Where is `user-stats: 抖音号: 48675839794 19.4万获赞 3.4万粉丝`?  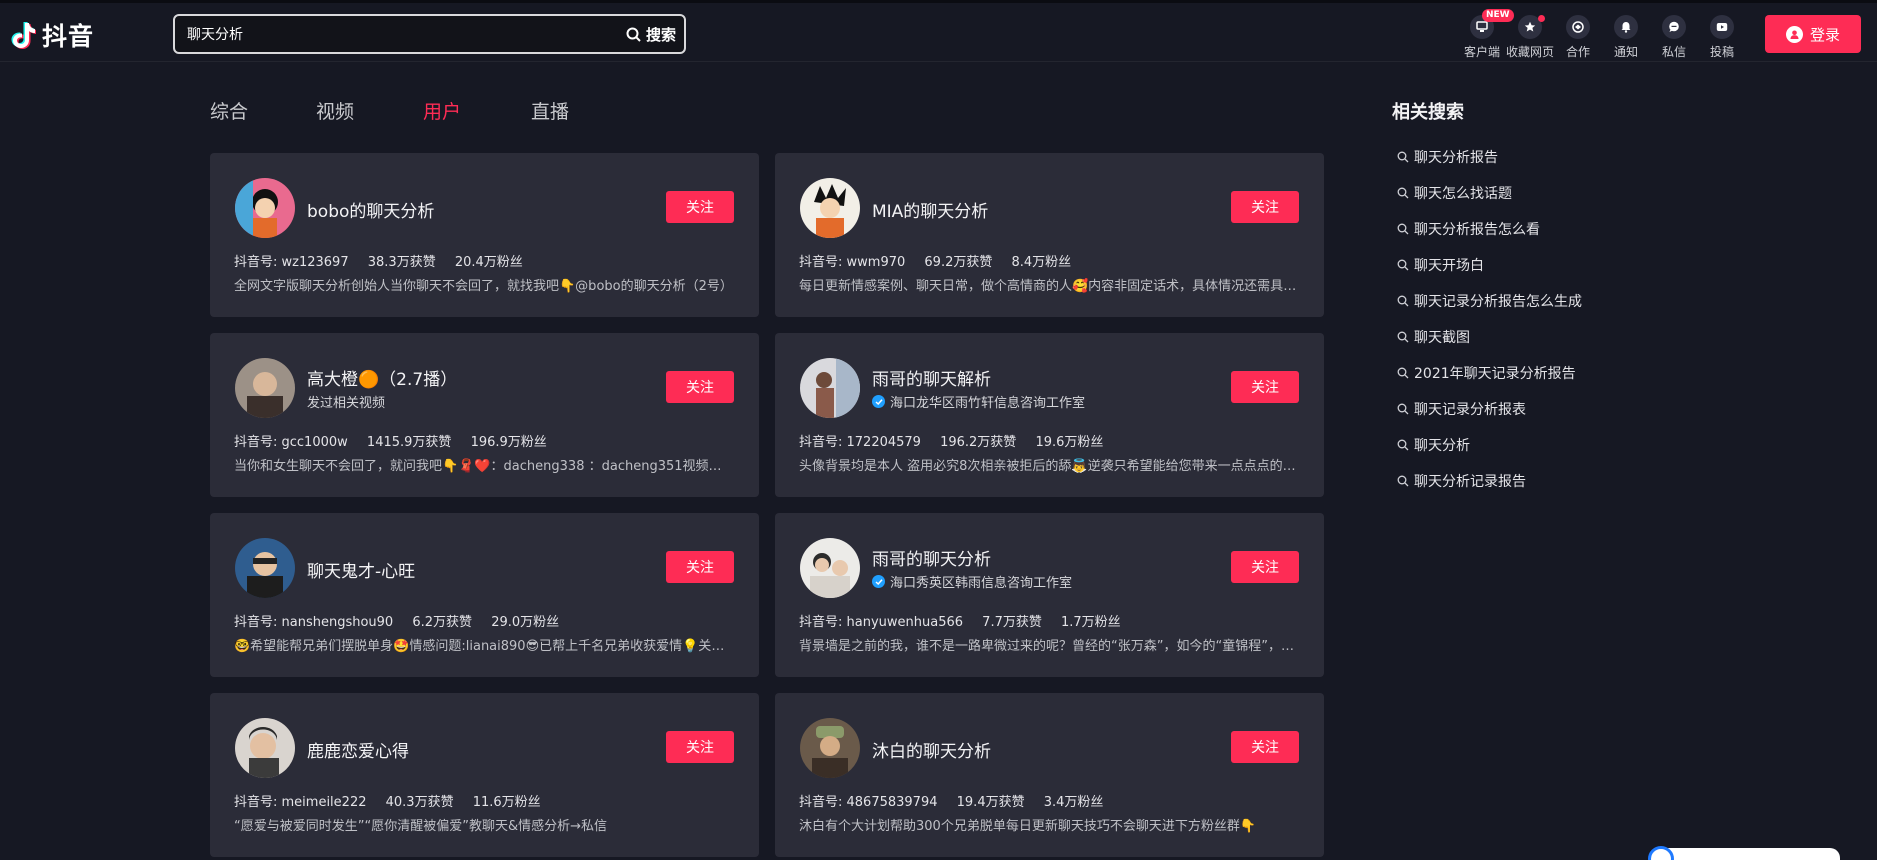 user-stats: 抖音号: 48675839794 19.4万获赞 3.4万粉丝 is located at coordinates (958, 800).